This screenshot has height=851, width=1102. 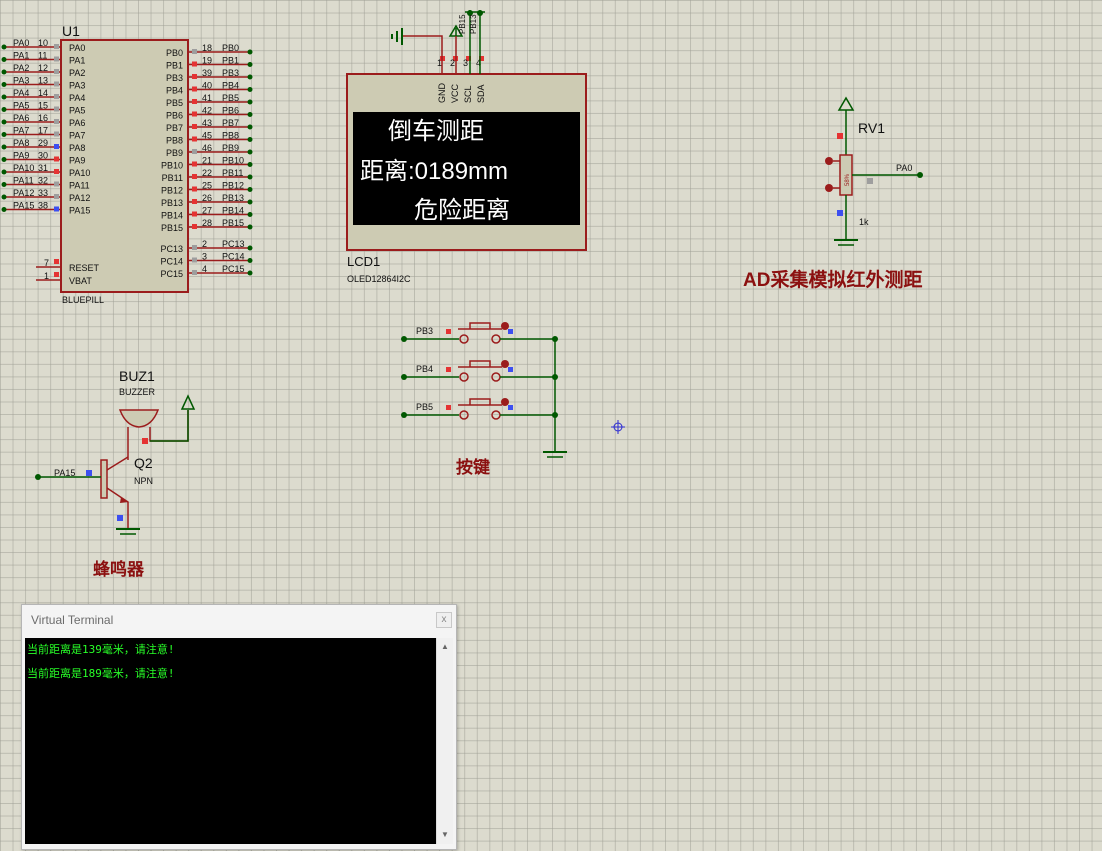 What do you see at coordinates (207, 148) in the screenshot?
I see `mcu-right-num: 46` at bounding box center [207, 148].